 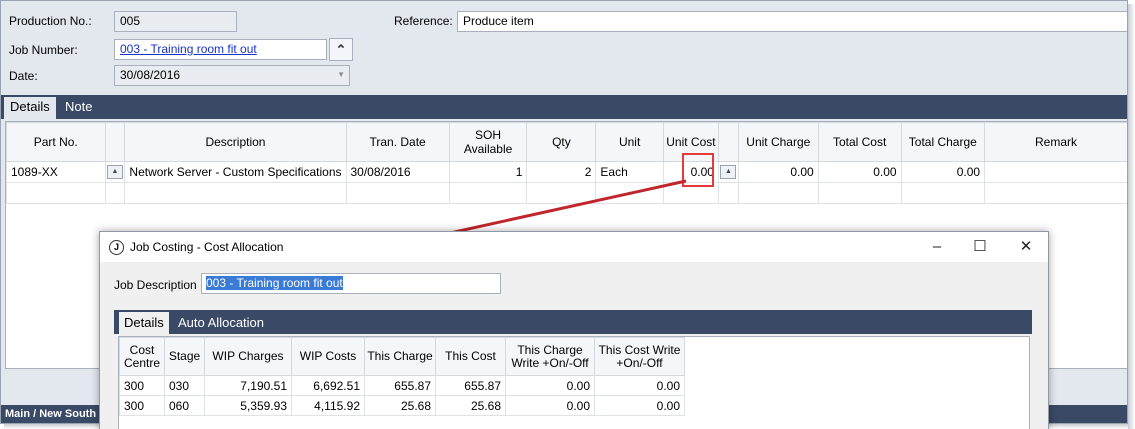 I want to click on cell-qty: 2, so click(x=561, y=172).